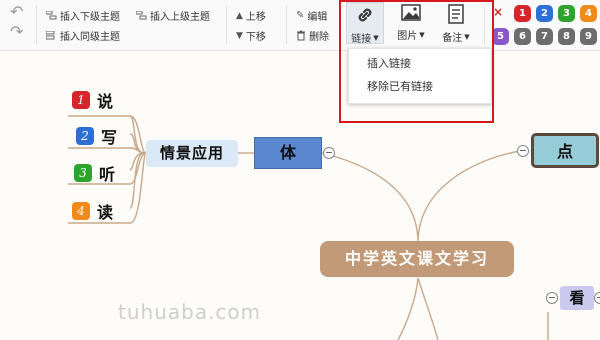 Image resolution: width=600 pixels, height=340 pixels. I want to click on link-icon, so click(365, 15).